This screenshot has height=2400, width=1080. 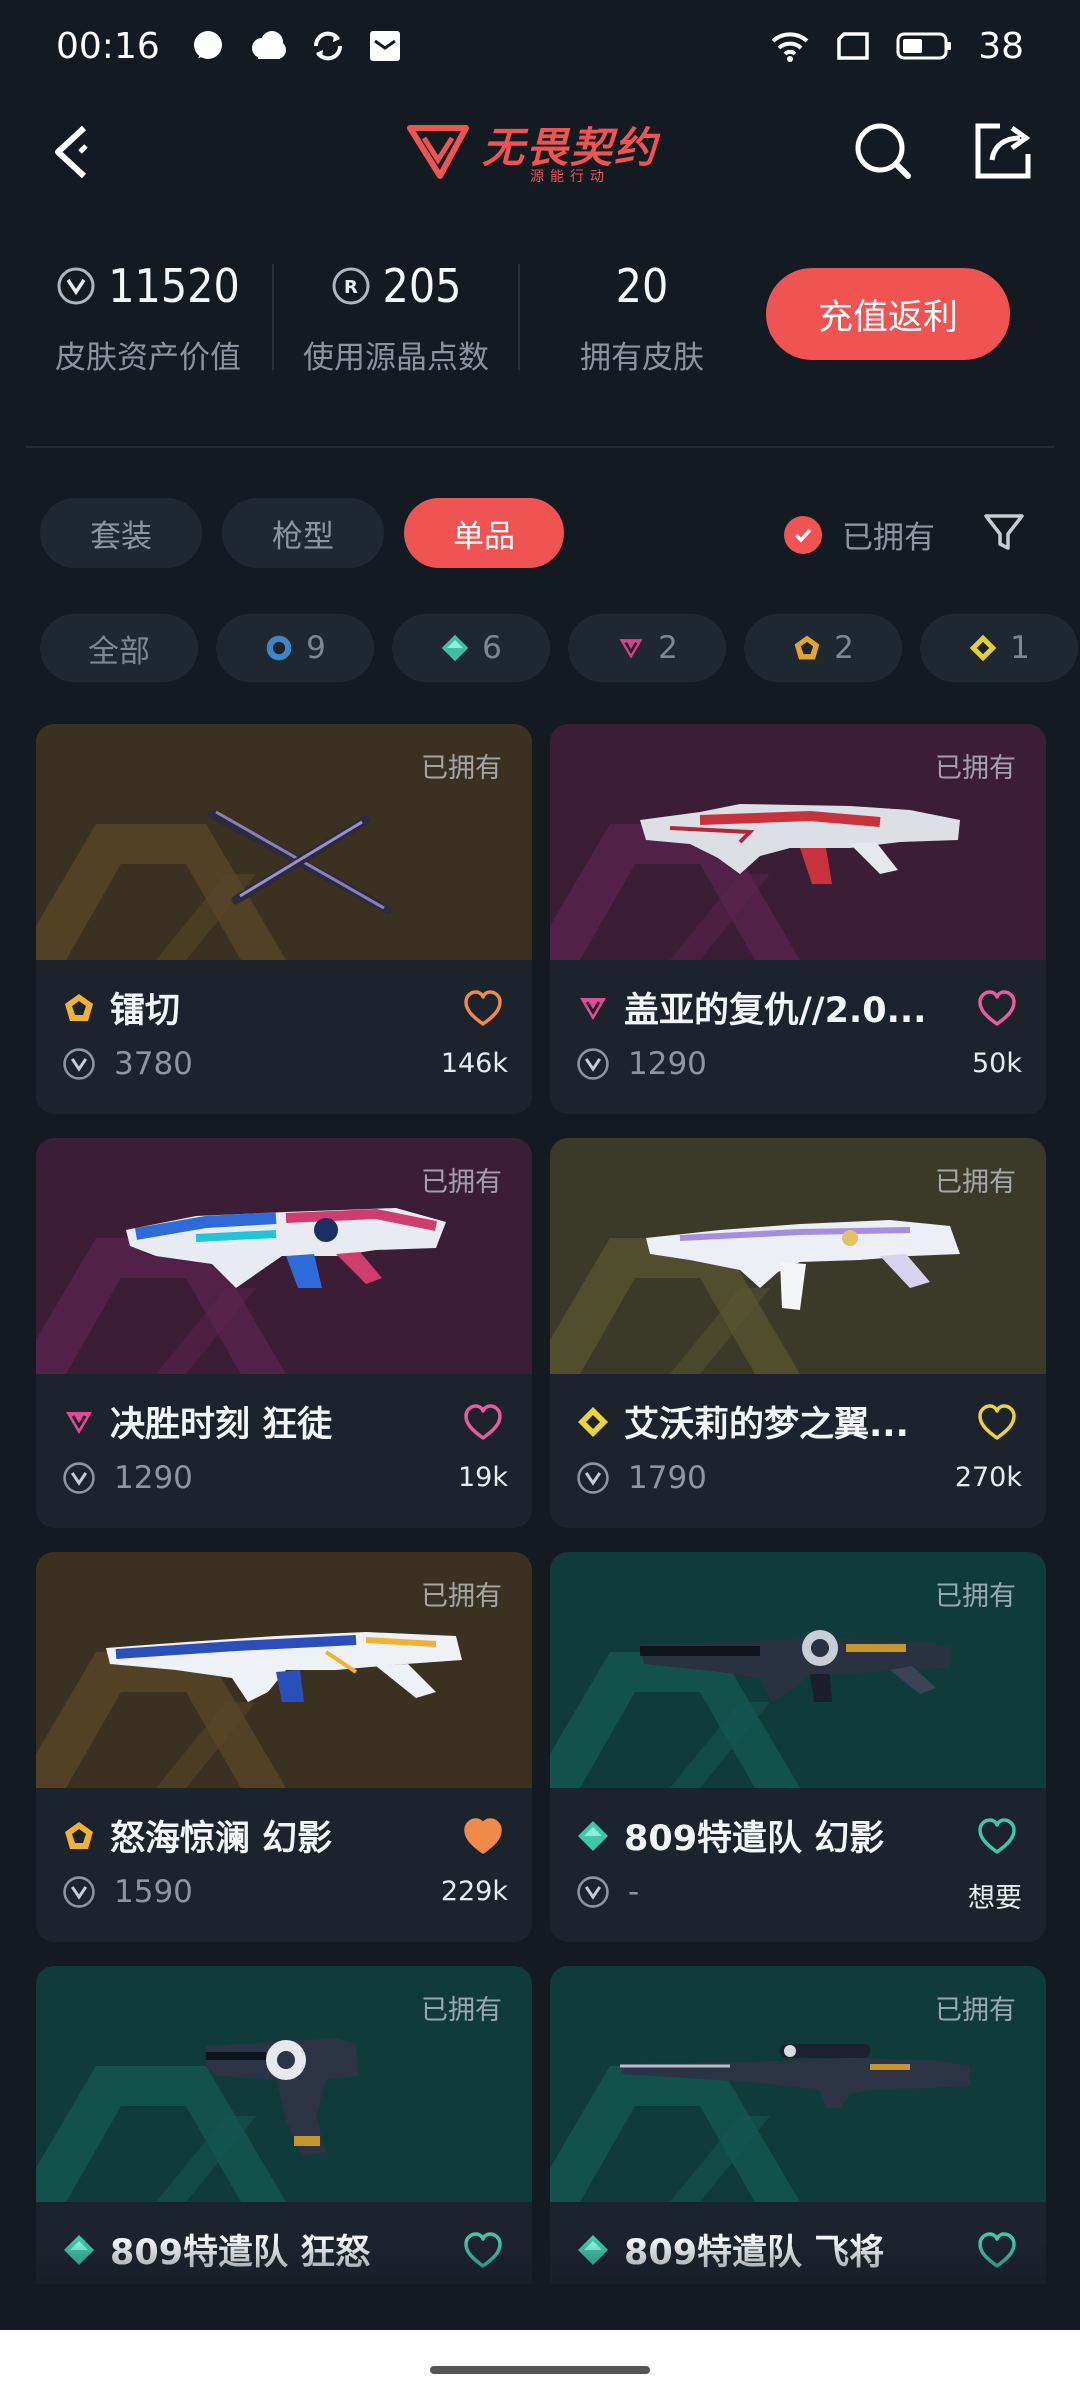 I want to click on chip-all: 全部, so click(x=119, y=648).